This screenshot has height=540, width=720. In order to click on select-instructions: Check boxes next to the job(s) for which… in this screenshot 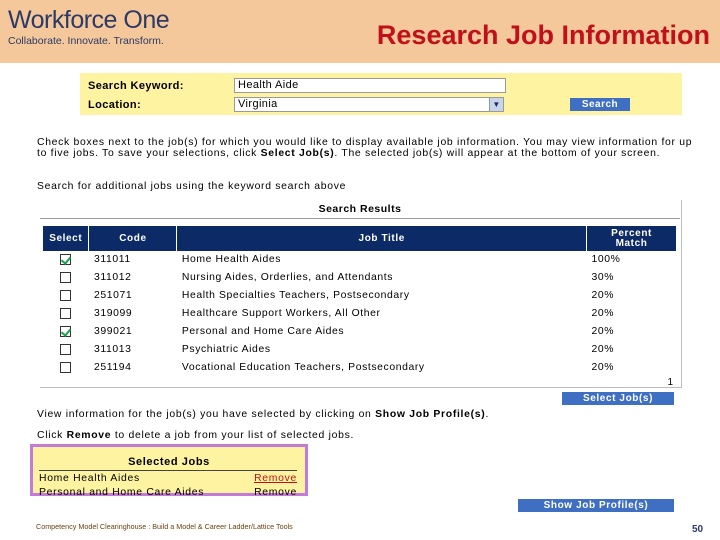, I will do `click(365, 148)`.